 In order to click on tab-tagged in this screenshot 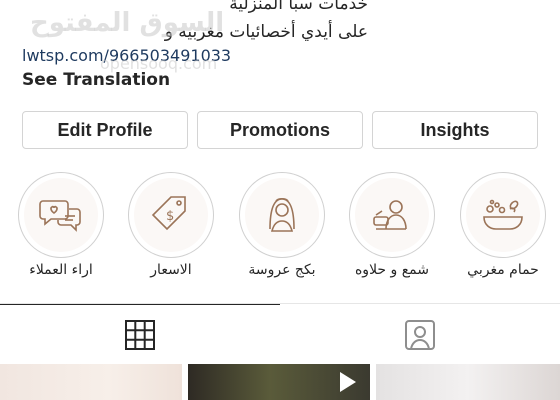, I will do `click(420, 335)`.